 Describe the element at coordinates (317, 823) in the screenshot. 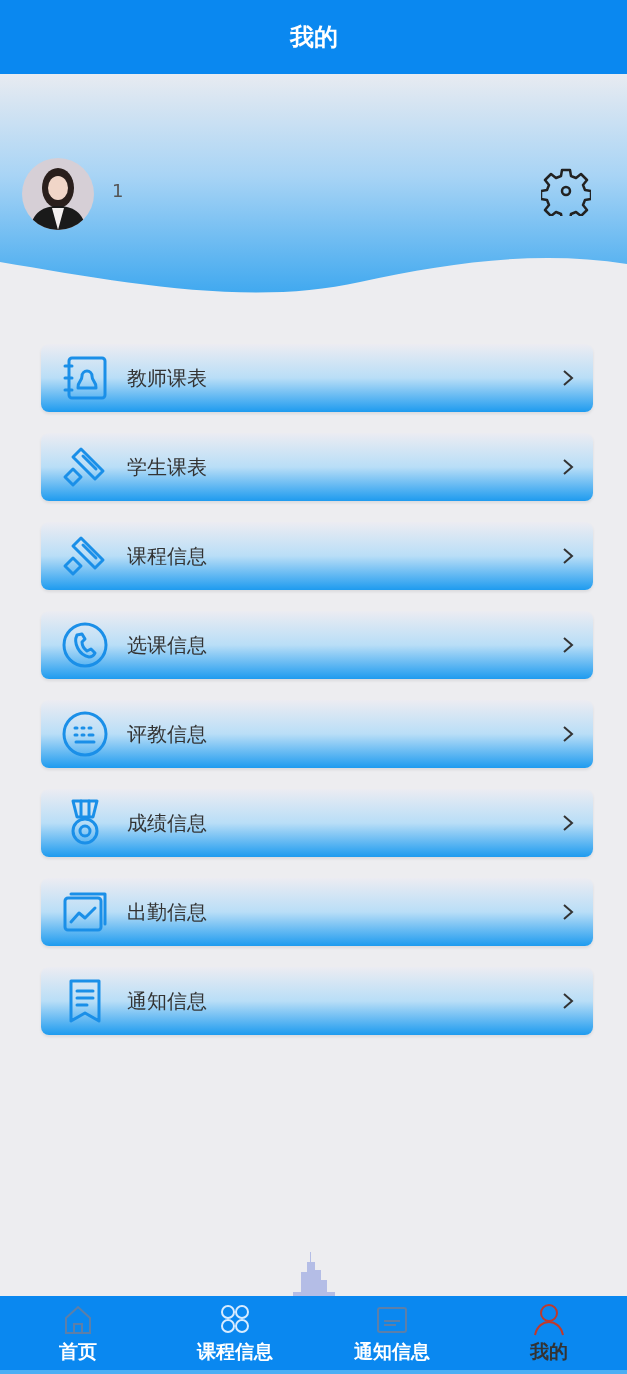

I see `menu-item: 成绩信息` at that location.